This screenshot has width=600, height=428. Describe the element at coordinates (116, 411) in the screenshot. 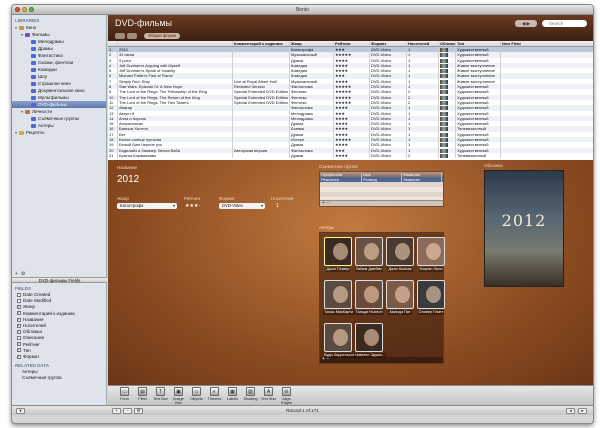

I see `add-record-icon: +` at that location.